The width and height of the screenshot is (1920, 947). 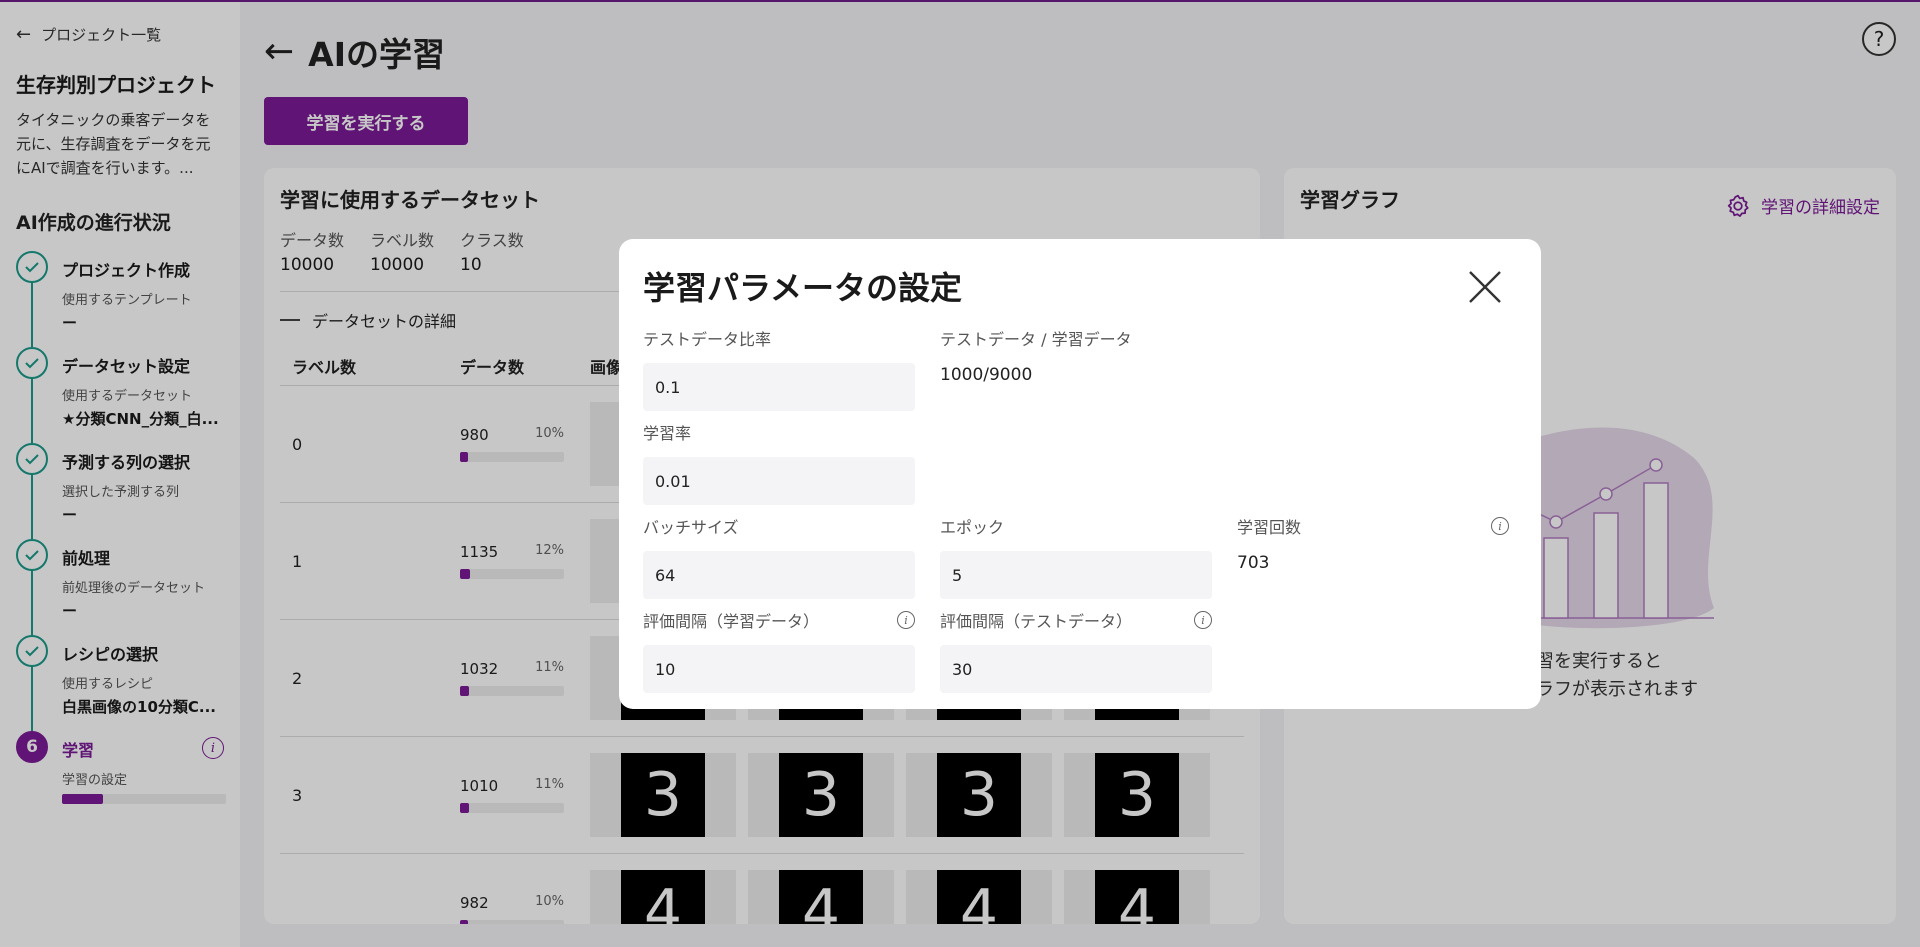 What do you see at coordinates (1036, 621) in the screenshot?
I see `field-label-text: 評価間隔（テストデータ）` at bounding box center [1036, 621].